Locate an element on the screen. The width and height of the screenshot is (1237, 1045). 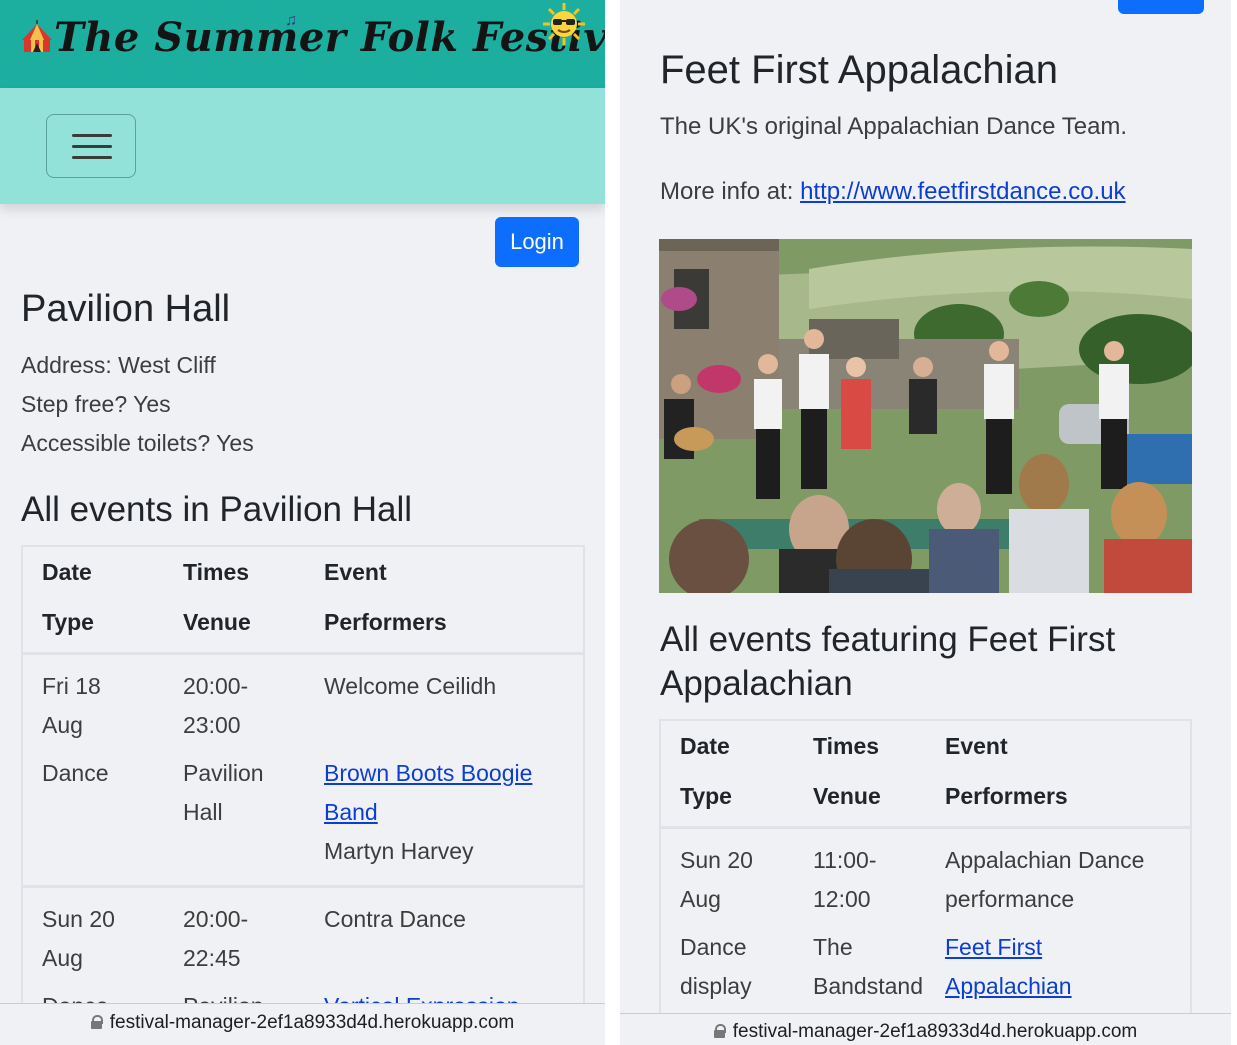
login-button-partial is located at coordinates (1161, 7).